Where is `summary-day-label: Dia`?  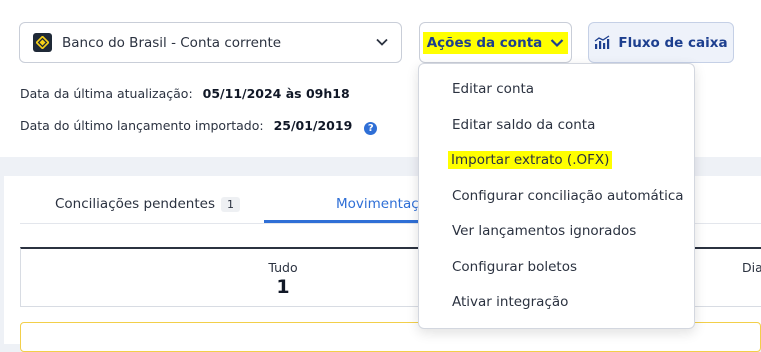
summary-day-label: Dia is located at coordinates (751, 267).